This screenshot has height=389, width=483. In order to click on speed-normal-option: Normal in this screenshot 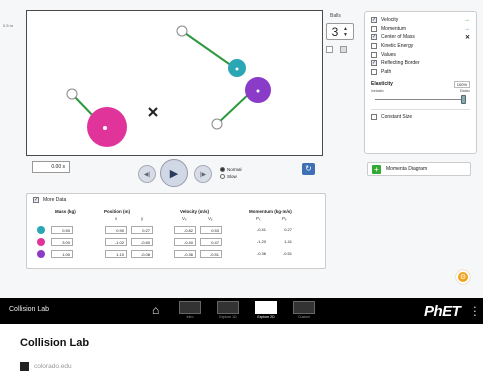, I will do `click(231, 169)`.